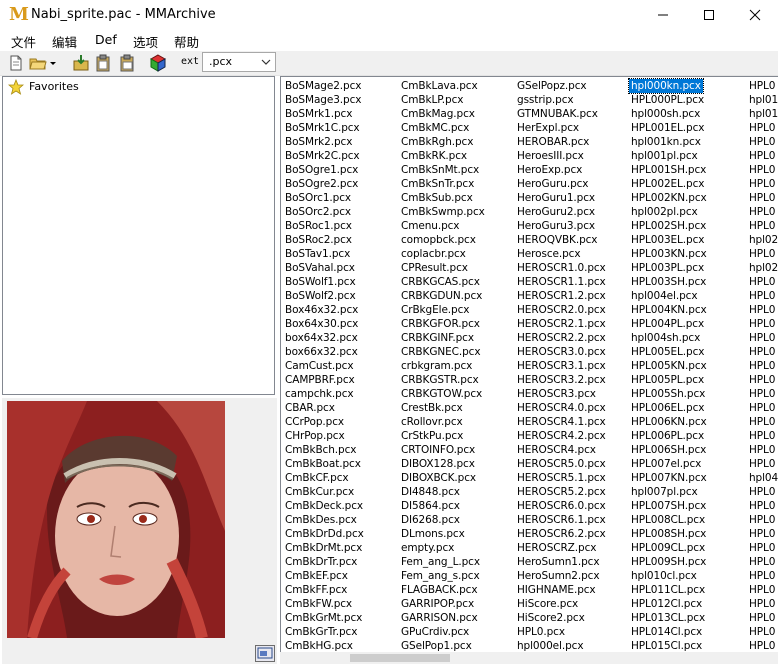  I want to click on file-item: hpl010cl.pcx, so click(664, 576).